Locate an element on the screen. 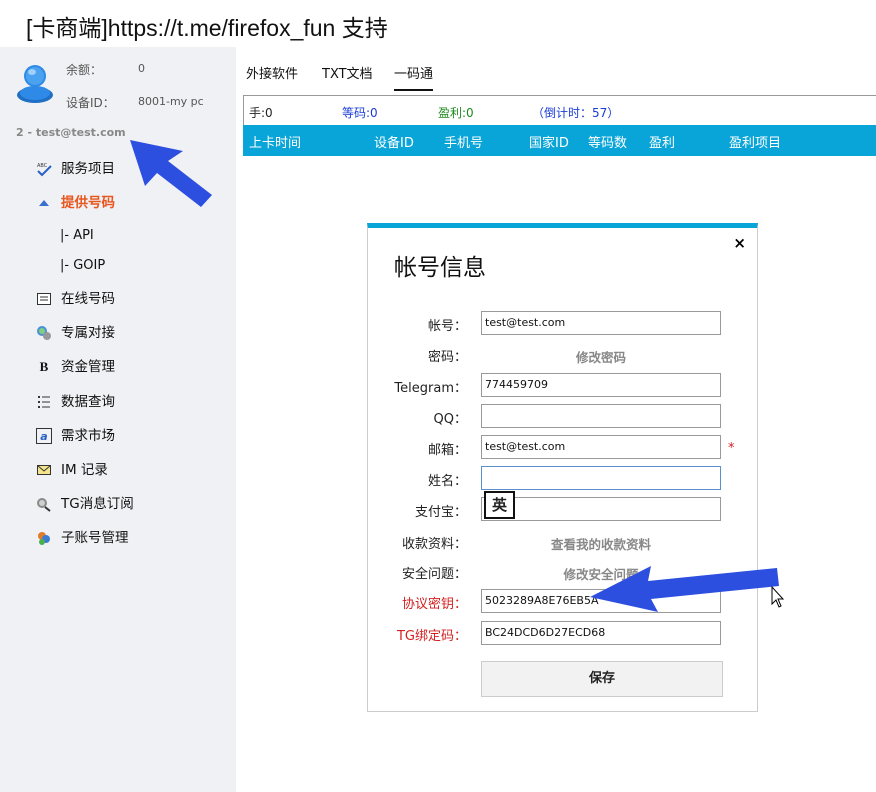 The image size is (876, 792). column-header: 等码数 is located at coordinates (607, 141).